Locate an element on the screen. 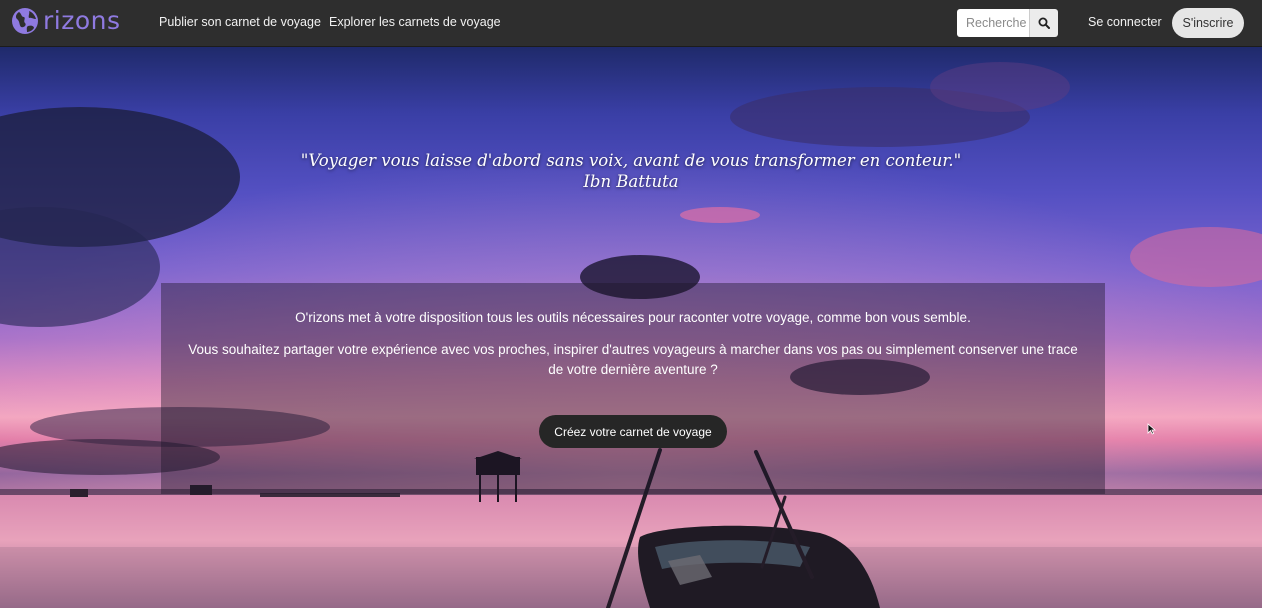  search-icon is located at coordinates (1044, 23).